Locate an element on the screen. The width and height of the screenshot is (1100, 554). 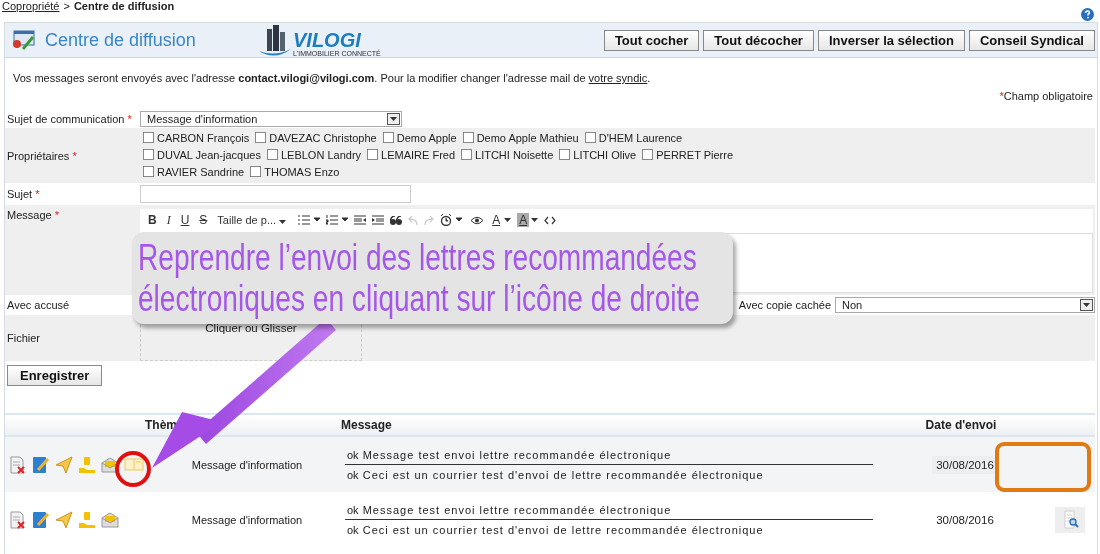
breadcrumb-current: Centre de diffusion is located at coordinates (124, 6).